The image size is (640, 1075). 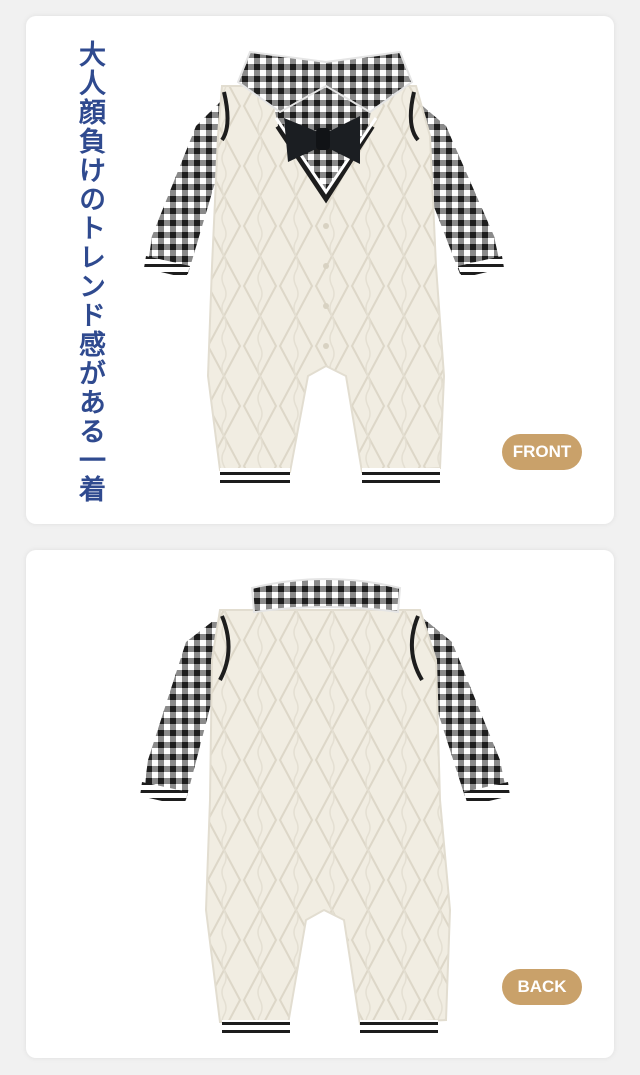 I want to click on tagline-vertical-text: 大人顔負けのトレンド感がある一着, so click(x=89, y=272).